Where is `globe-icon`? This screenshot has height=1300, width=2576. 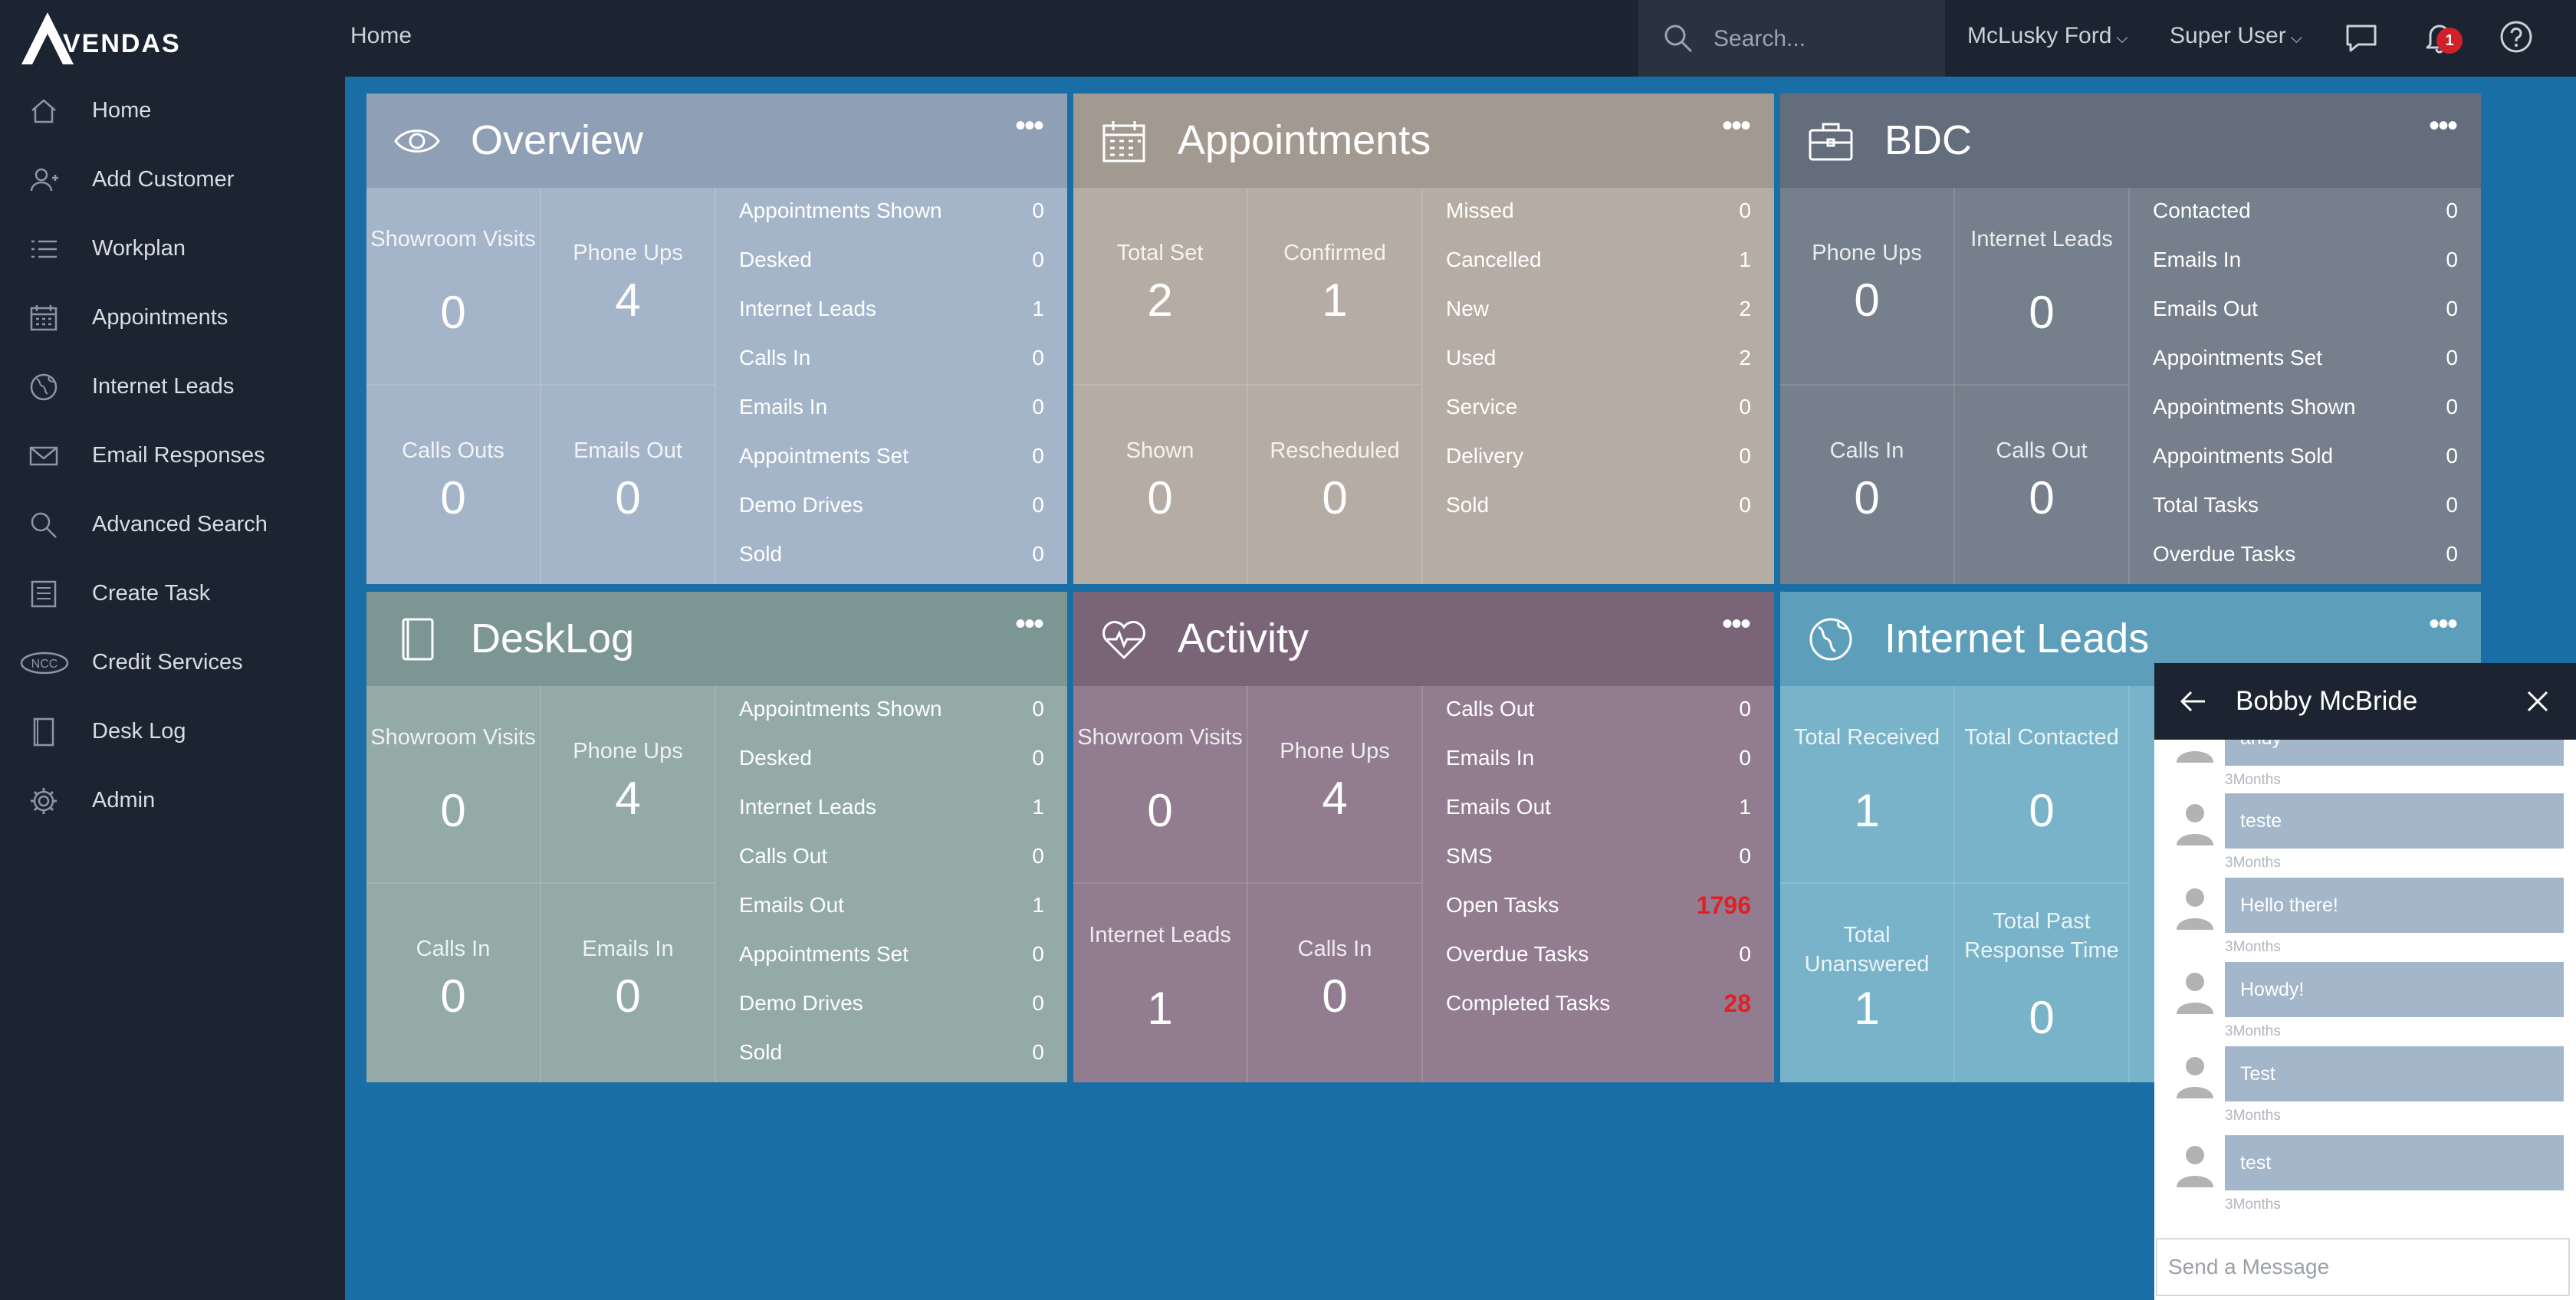
globe-icon is located at coordinates (44, 387).